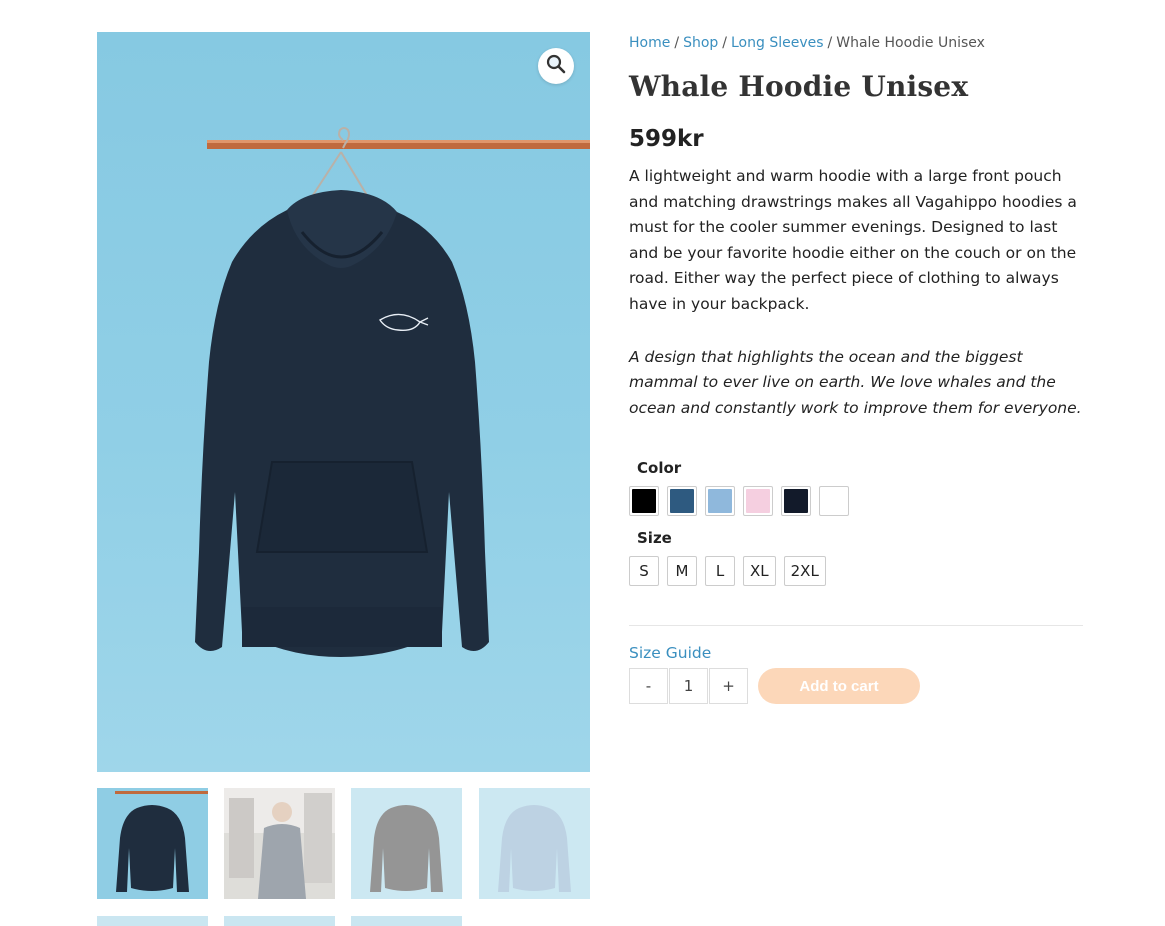 The height and width of the screenshot is (926, 1165). I want to click on quantity-minus-button: -, so click(648, 686).